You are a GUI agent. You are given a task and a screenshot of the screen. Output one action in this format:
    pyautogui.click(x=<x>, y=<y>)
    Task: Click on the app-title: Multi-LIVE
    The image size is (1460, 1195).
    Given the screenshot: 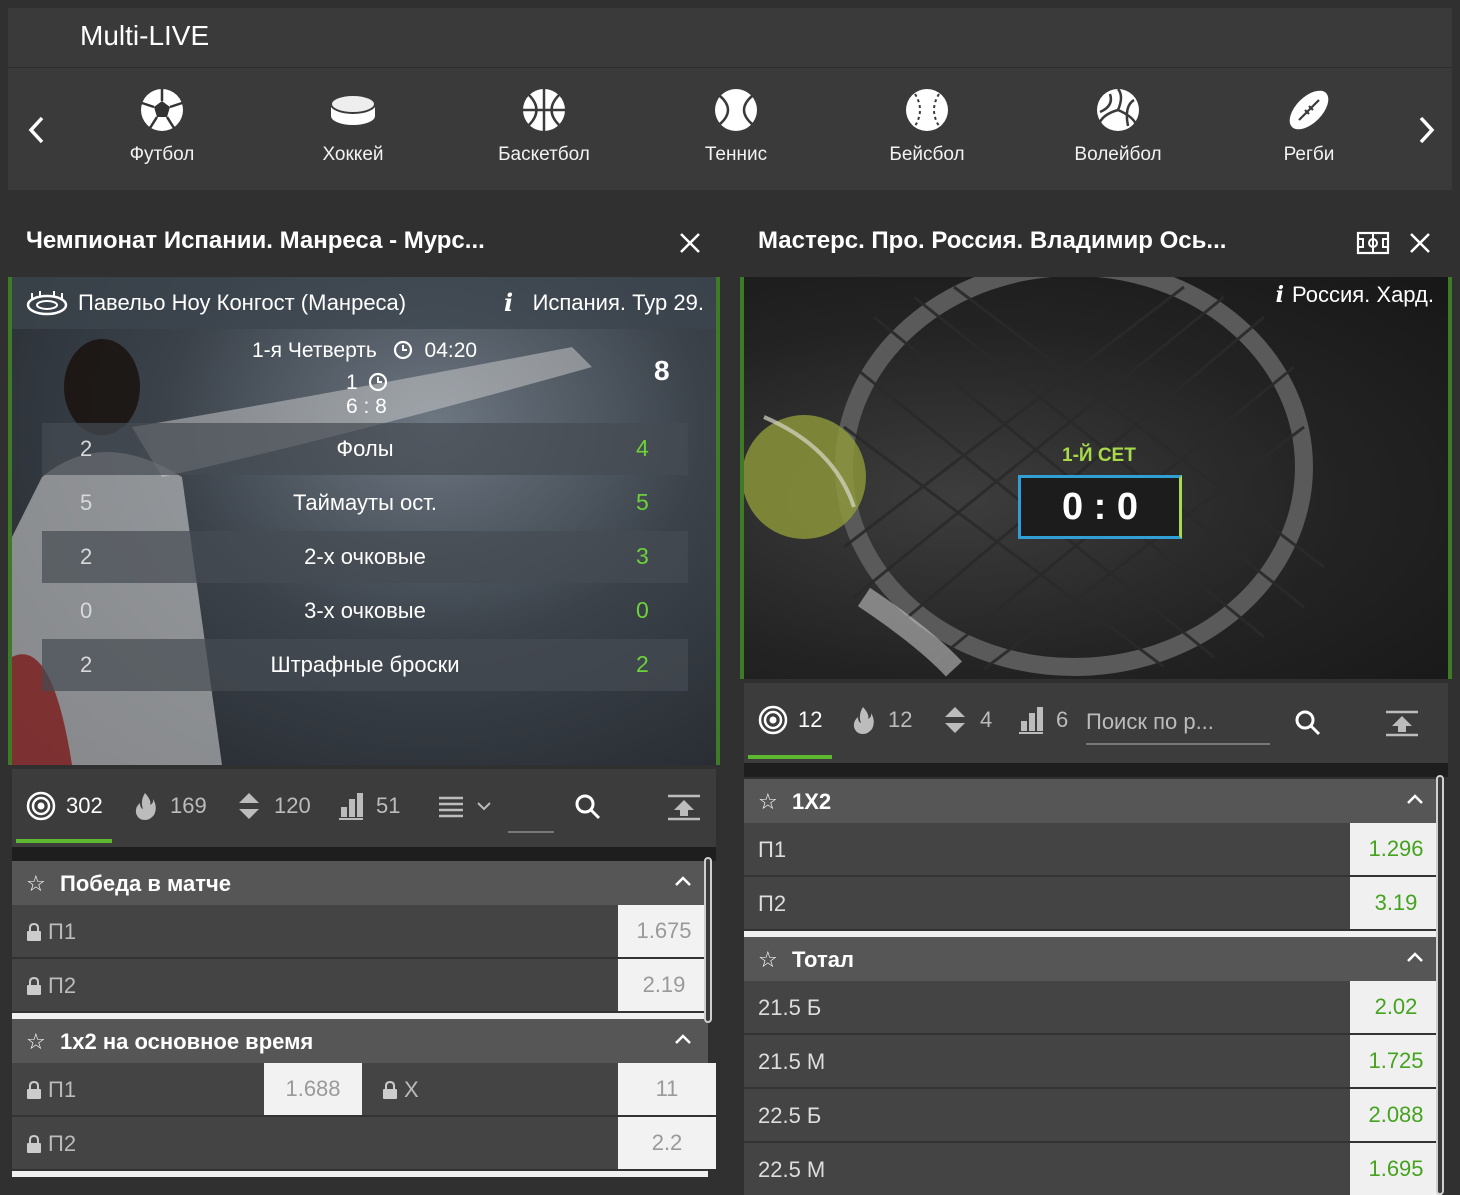 What is the action you would take?
    pyautogui.click(x=145, y=35)
    